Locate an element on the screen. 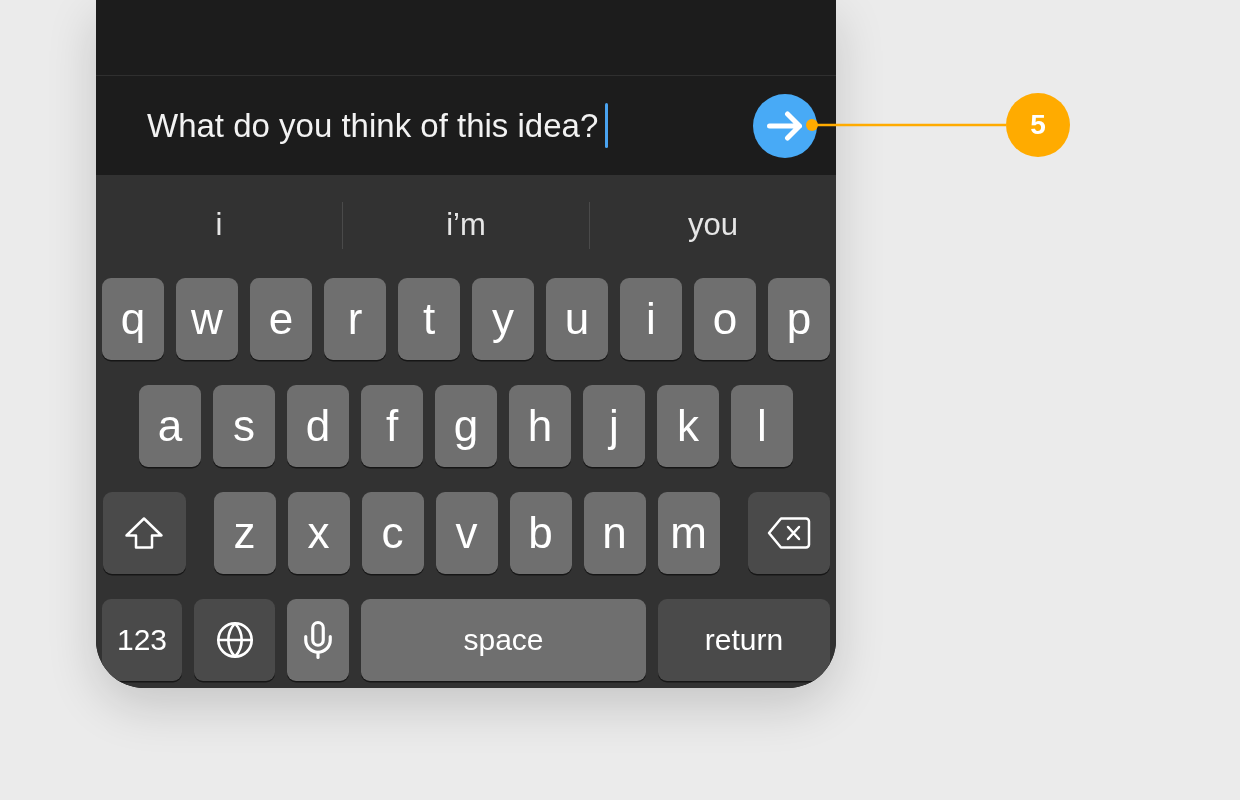 The width and height of the screenshot is (1240, 800). keyboard-key: m is located at coordinates (688, 533).